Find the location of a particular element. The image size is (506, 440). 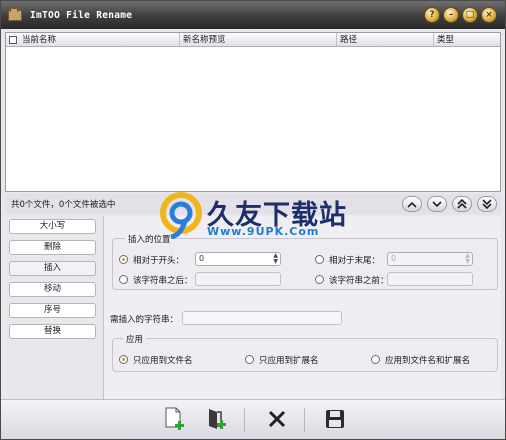

after-string-label: 该字符串之后： is located at coordinates (163, 281).